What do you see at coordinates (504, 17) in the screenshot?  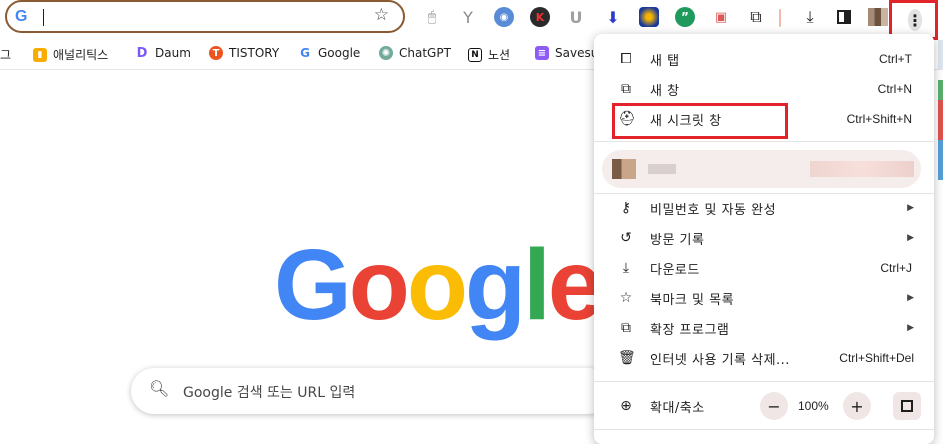 I see `shield-icon: ◉` at bounding box center [504, 17].